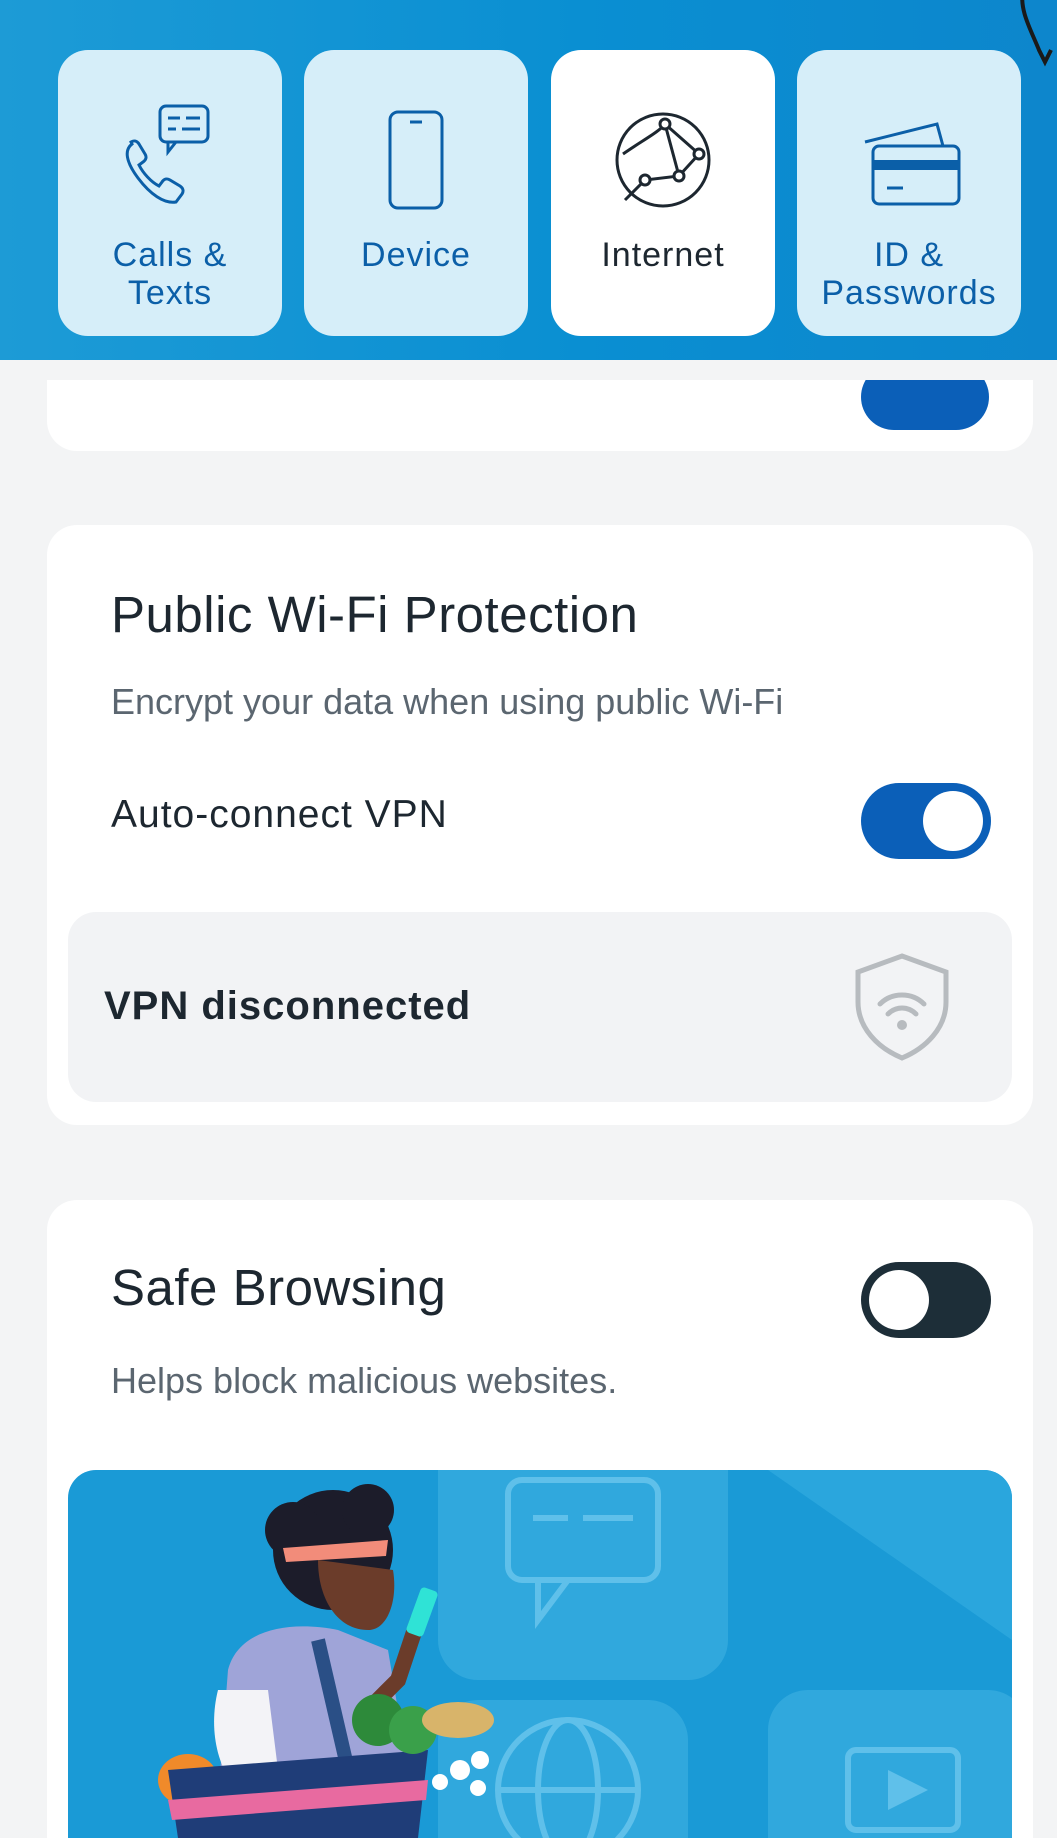 This screenshot has height=1838, width=1057. What do you see at coordinates (909, 293) in the screenshot?
I see `label-line: Passwords` at bounding box center [909, 293].